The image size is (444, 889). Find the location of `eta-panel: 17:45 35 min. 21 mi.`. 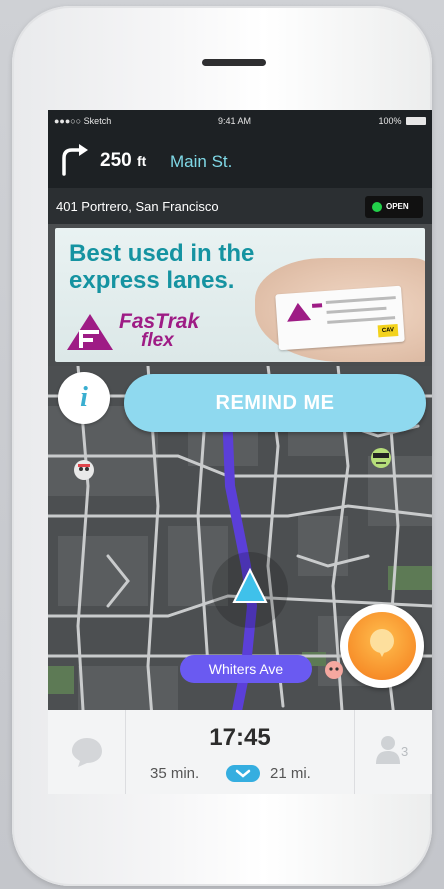

eta-panel: 17:45 35 min. 21 mi. is located at coordinates (240, 752).